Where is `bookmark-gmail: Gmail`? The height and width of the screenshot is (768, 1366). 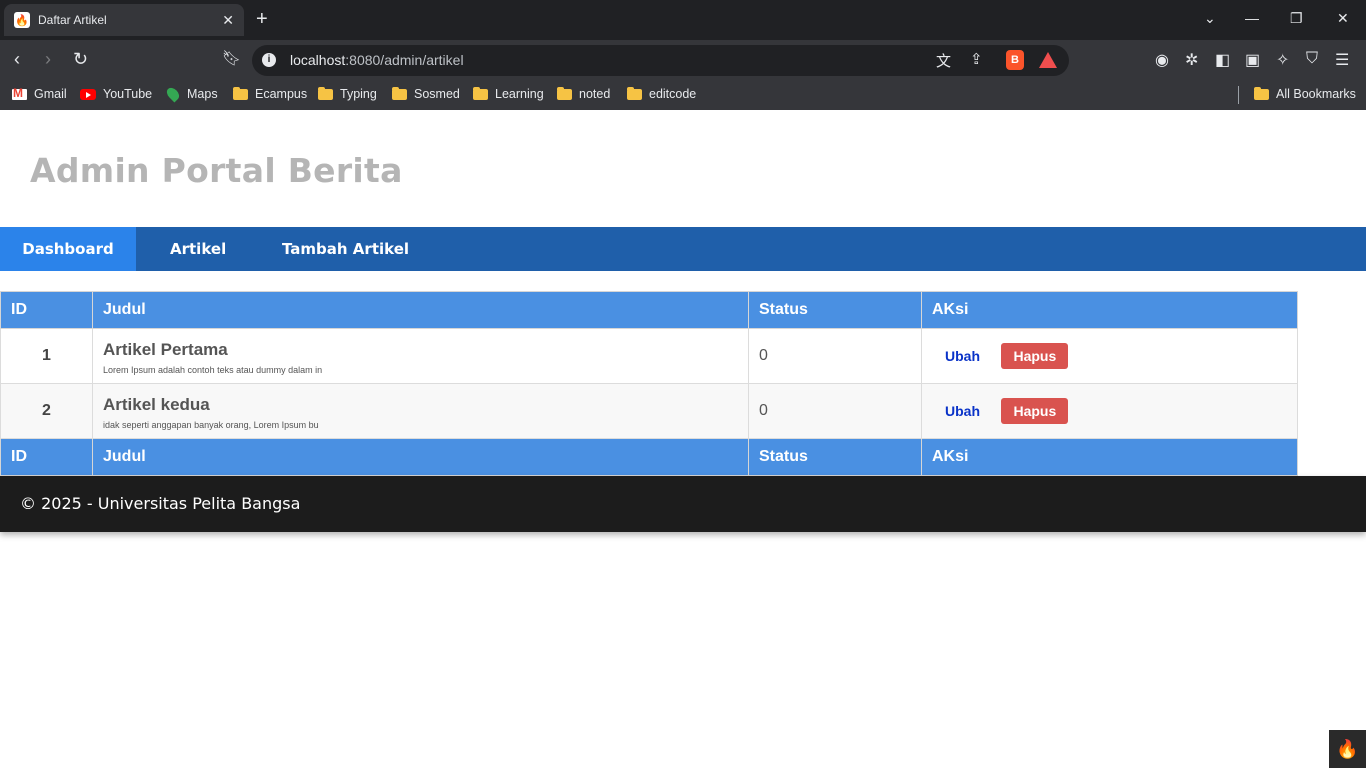 bookmark-gmail: Gmail is located at coordinates (39, 93).